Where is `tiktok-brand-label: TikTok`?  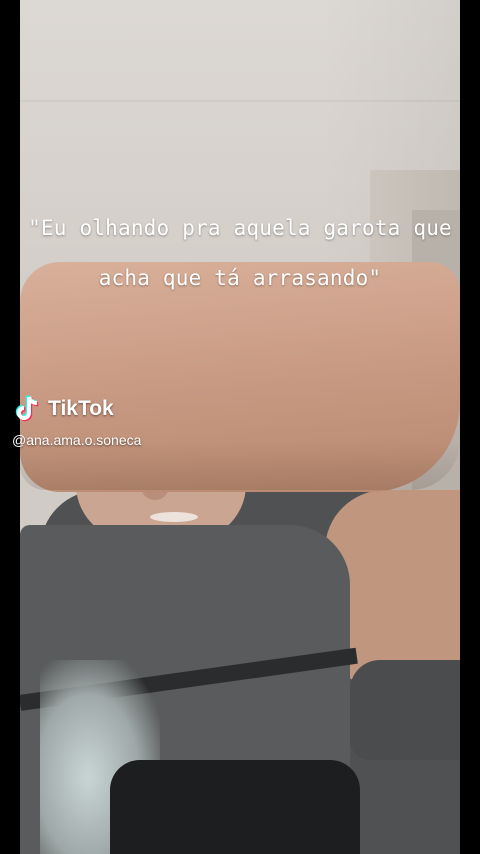 tiktok-brand-label: TikTok is located at coordinates (81, 408).